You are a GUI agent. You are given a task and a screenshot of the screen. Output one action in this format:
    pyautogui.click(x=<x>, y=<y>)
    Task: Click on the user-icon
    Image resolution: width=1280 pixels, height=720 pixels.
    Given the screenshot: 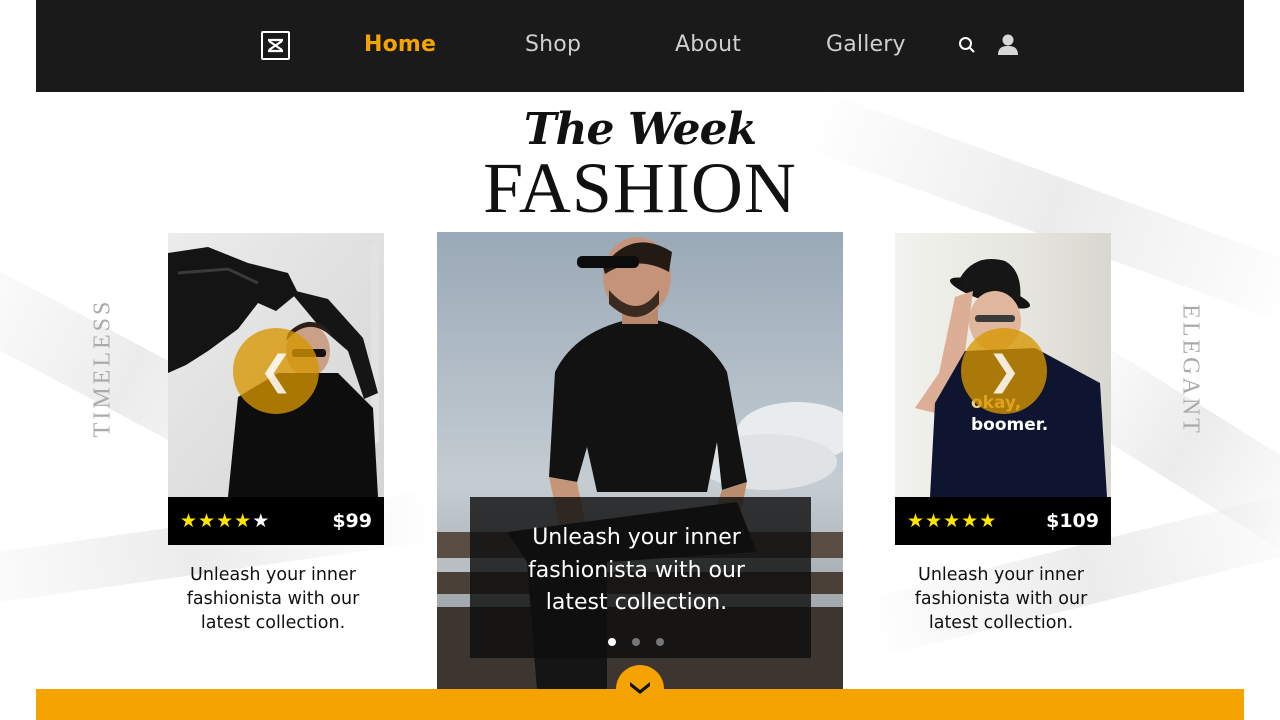 What is the action you would take?
    pyautogui.click(x=1008, y=47)
    